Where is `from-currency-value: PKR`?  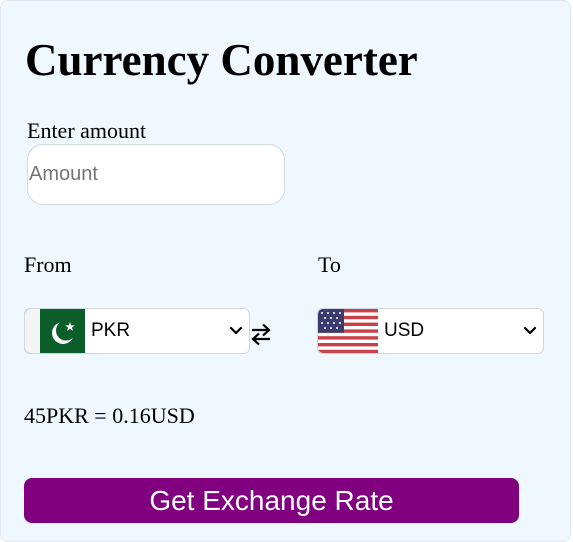
from-currency-value: PKR is located at coordinates (111, 330).